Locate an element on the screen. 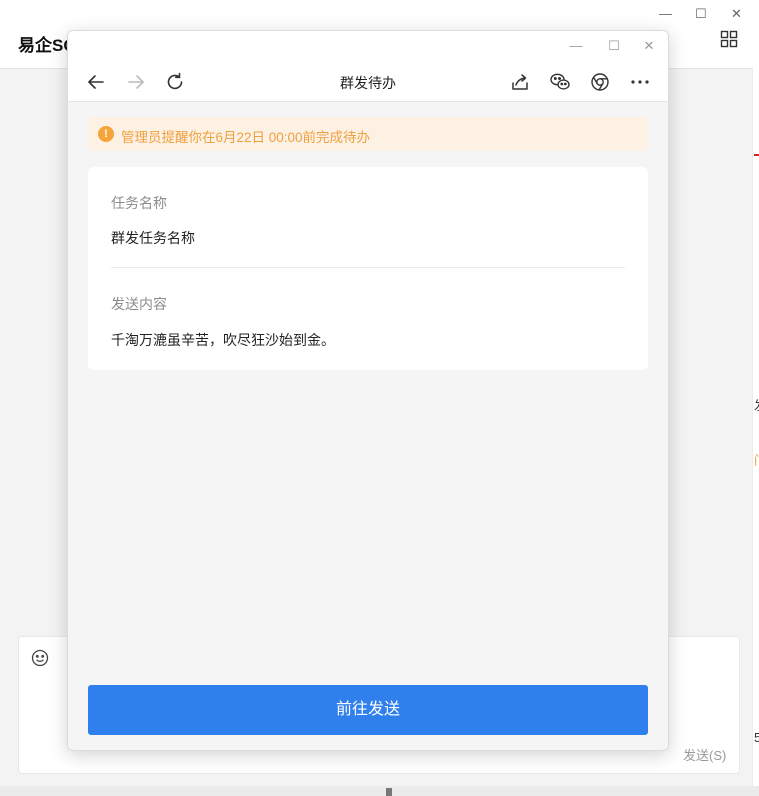 This screenshot has height=796, width=759. background-close-button: ✕ is located at coordinates (736, 14).